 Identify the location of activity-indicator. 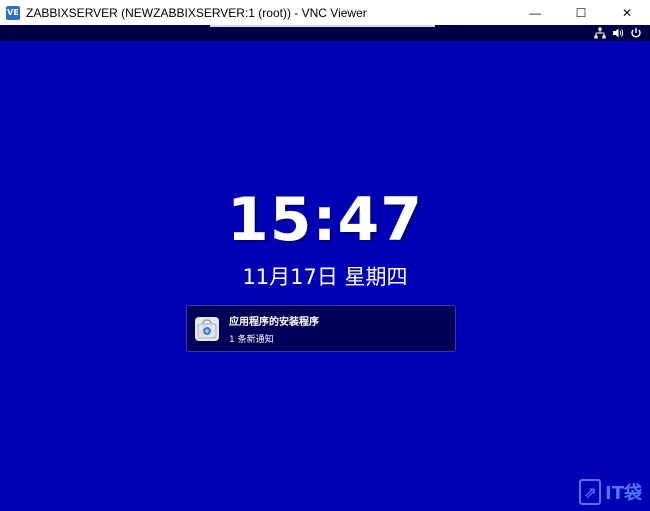
(322, 26).